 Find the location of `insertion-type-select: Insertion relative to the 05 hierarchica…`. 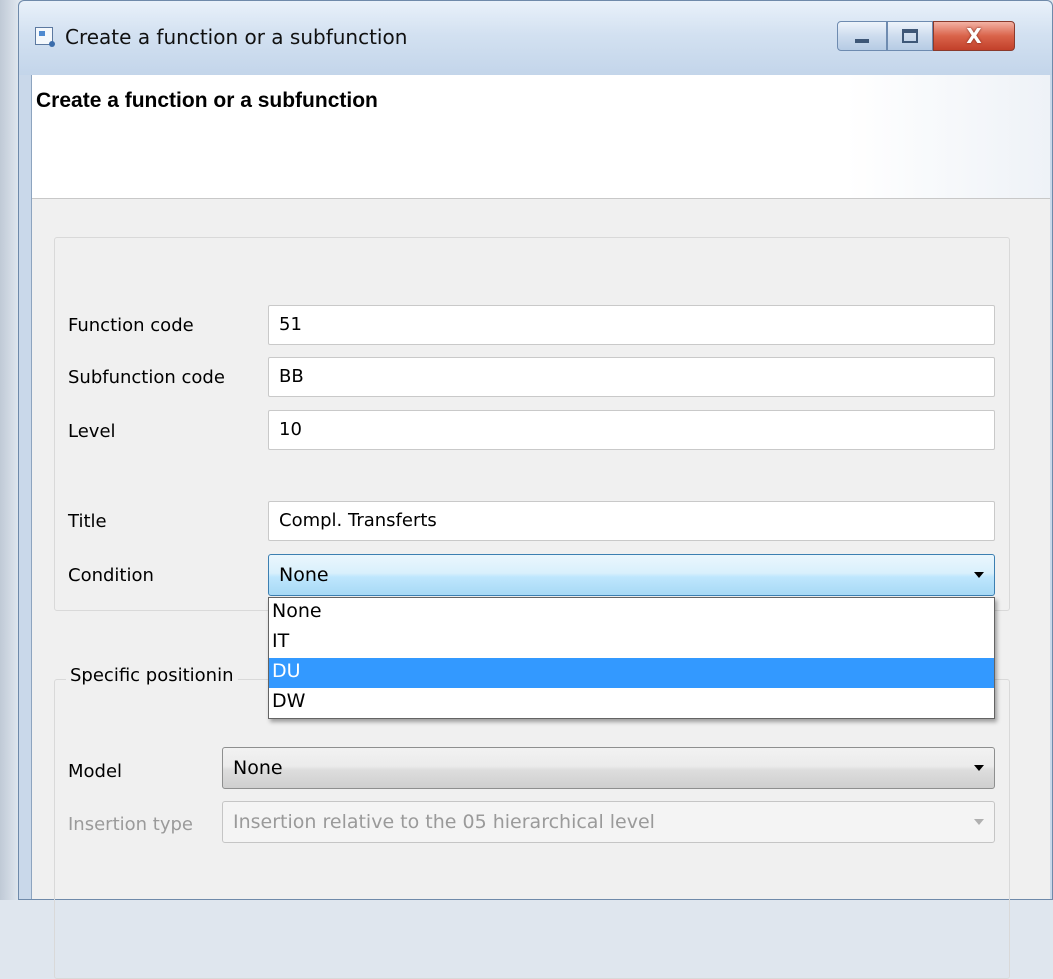

insertion-type-select: Insertion relative to the 05 hierarchica… is located at coordinates (608, 822).